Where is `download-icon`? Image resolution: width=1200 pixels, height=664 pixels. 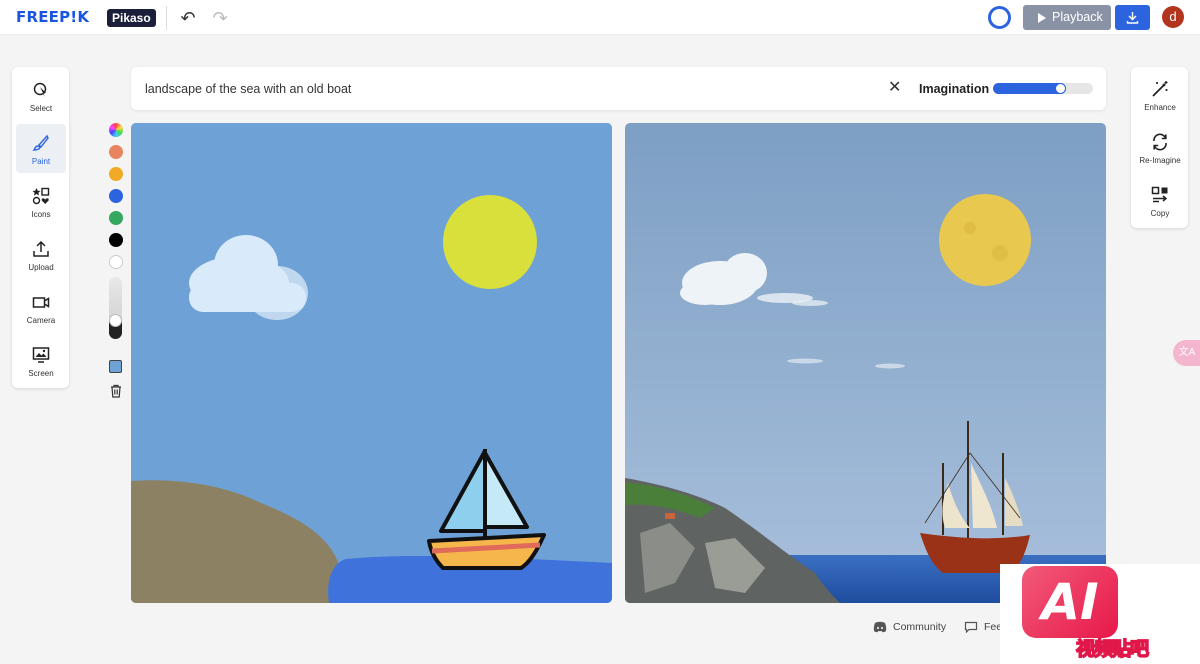
download-icon is located at coordinates (1132, 18).